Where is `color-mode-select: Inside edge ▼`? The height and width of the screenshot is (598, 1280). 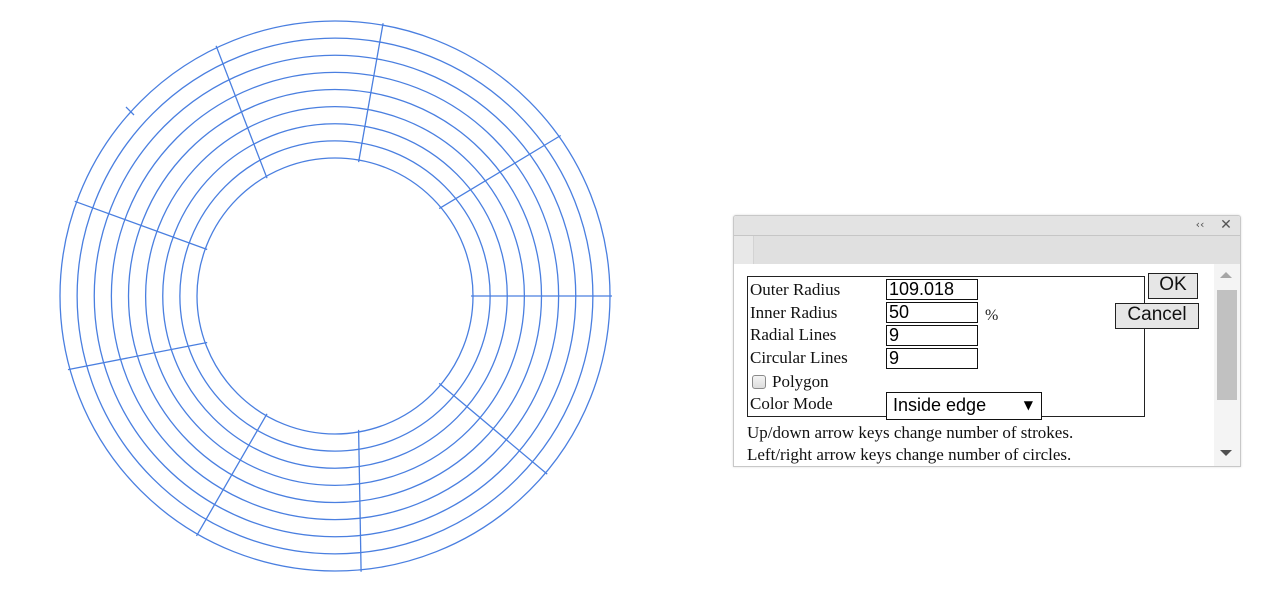 color-mode-select: Inside edge ▼ is located at coordinates (964, 406).